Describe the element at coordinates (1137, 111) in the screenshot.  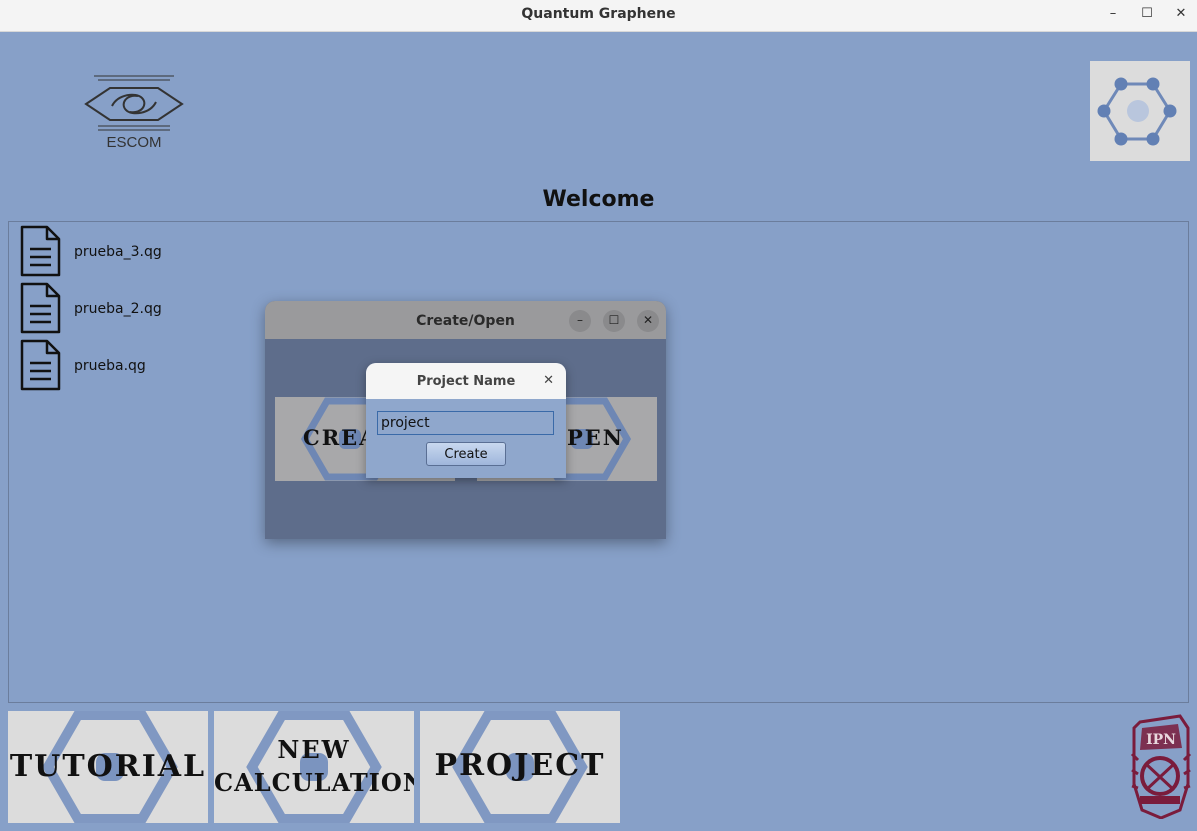
I see `graphene-hexagon-icon` at that location.